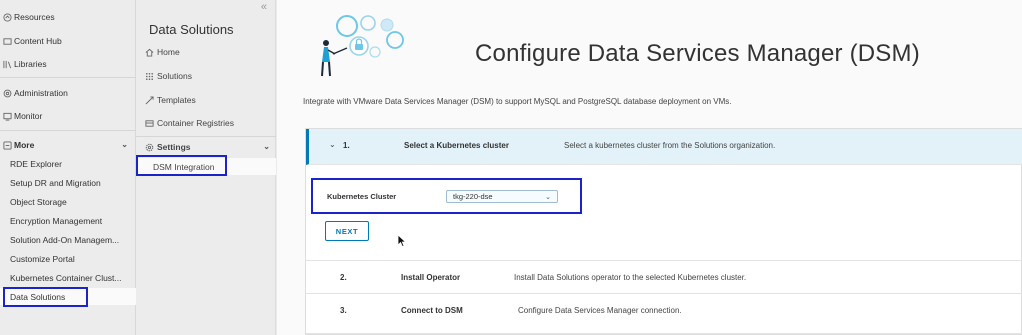 The width and height of the screenshot is (1022, 335). What do you see at coordinates (149, 100) in the screenshot?
I see `templates-icon` at bounding box center [149, 100].